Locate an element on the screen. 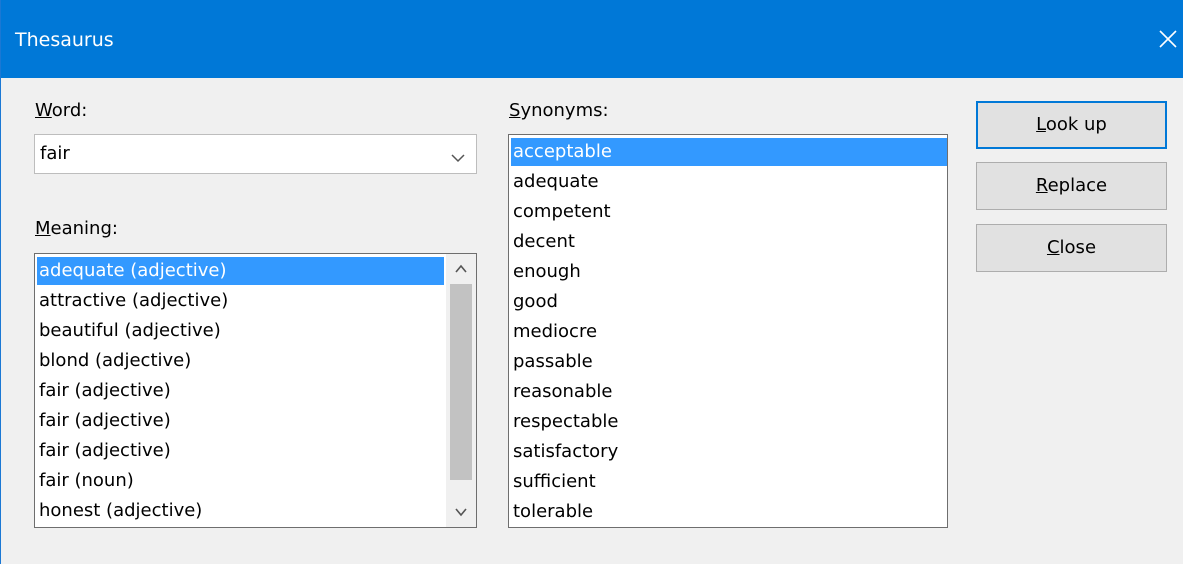  list-item: competent is located at coordinates (729, 212).